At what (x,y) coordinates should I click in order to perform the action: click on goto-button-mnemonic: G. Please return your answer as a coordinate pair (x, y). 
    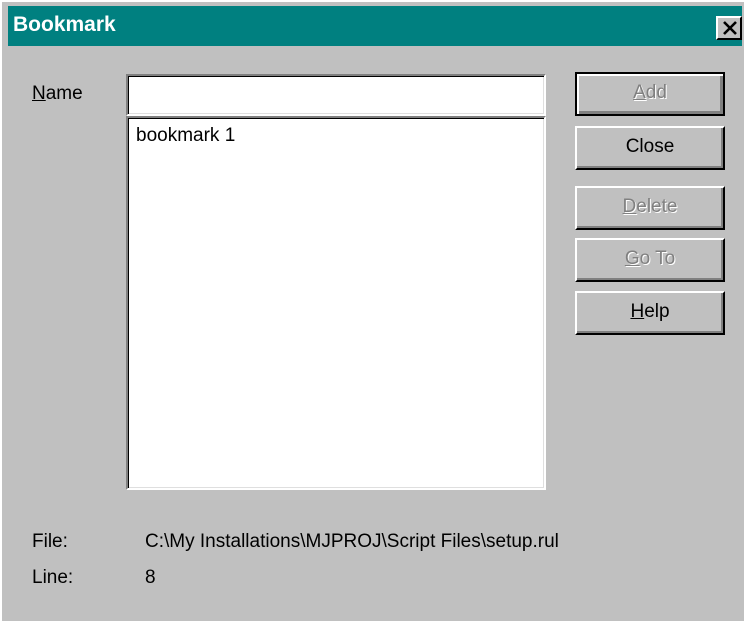
    Looking at the image, I should click on (632, 258).